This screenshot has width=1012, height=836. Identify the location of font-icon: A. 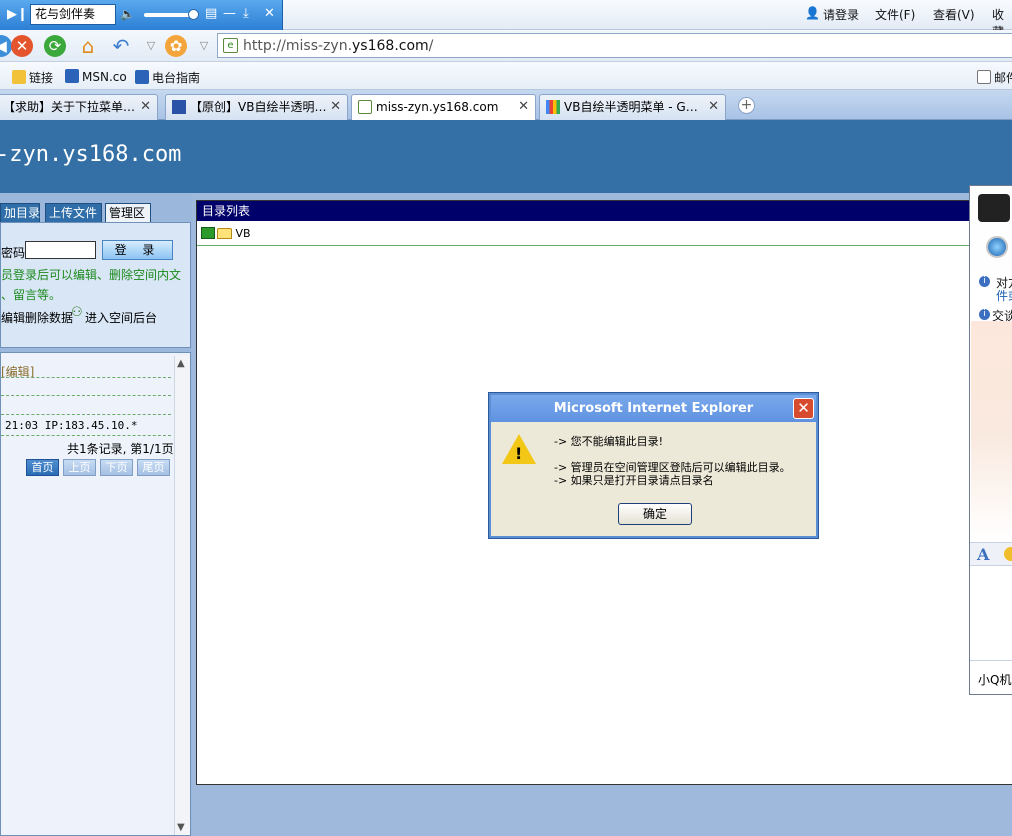
(983, 554).